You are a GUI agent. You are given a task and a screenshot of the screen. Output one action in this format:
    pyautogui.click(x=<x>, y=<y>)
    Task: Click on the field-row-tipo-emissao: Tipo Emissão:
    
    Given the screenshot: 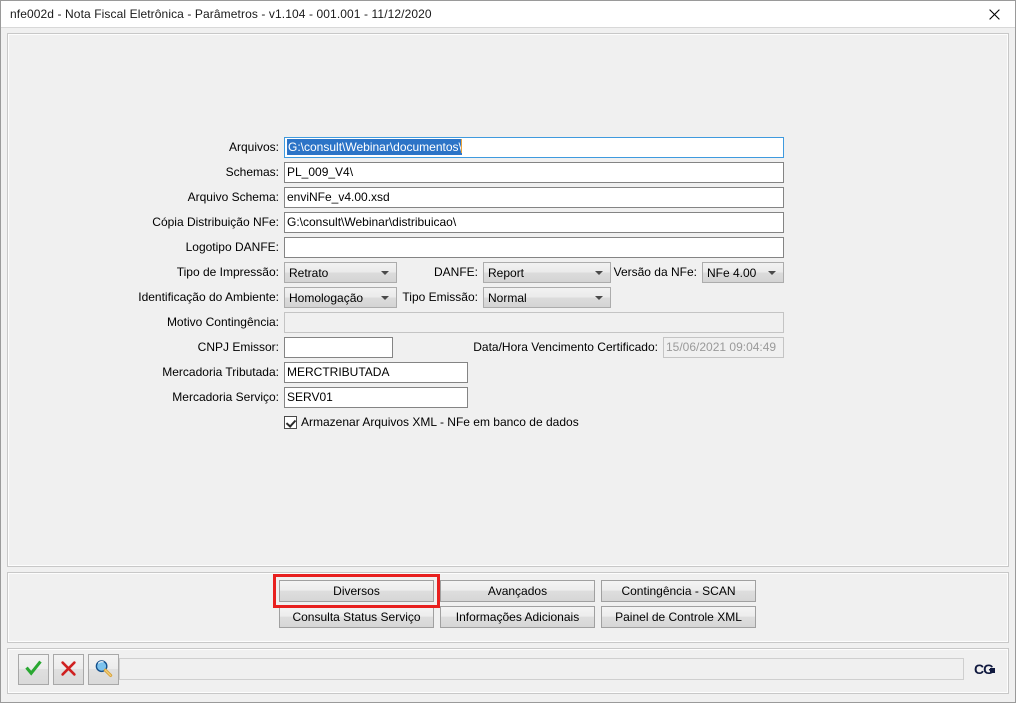 What is the action you would take?
    pyautogui.click(x=440, y=297)
    